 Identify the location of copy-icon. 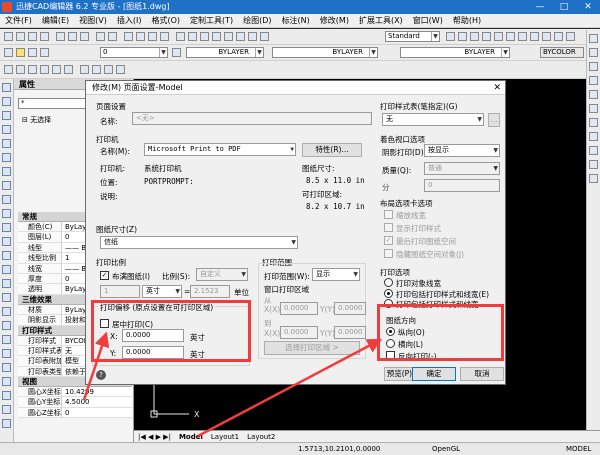
(72, 36).